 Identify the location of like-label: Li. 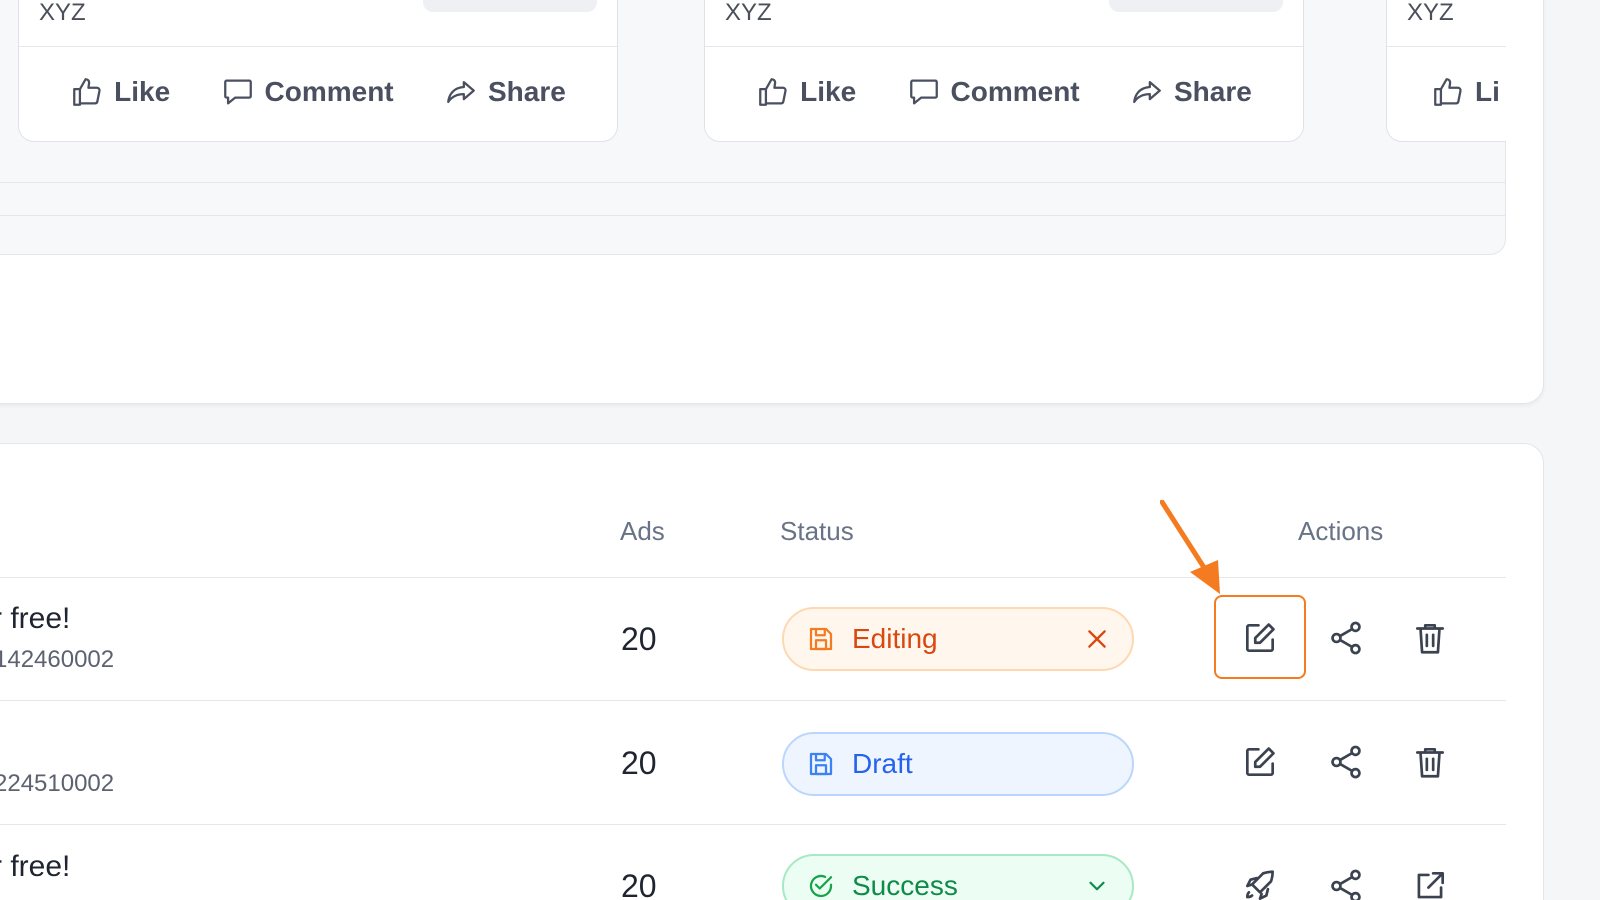
(1487, 91).